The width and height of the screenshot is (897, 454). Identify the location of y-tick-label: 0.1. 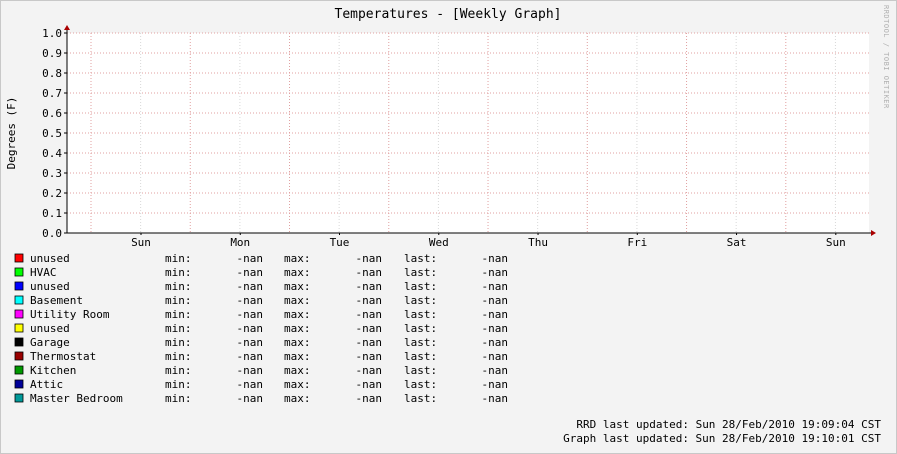
(52, 213).